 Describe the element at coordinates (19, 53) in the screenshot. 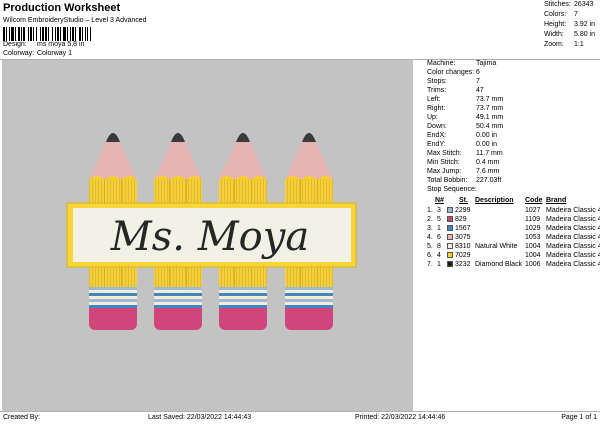

I see `colorway-label: Colorway:` at that location.